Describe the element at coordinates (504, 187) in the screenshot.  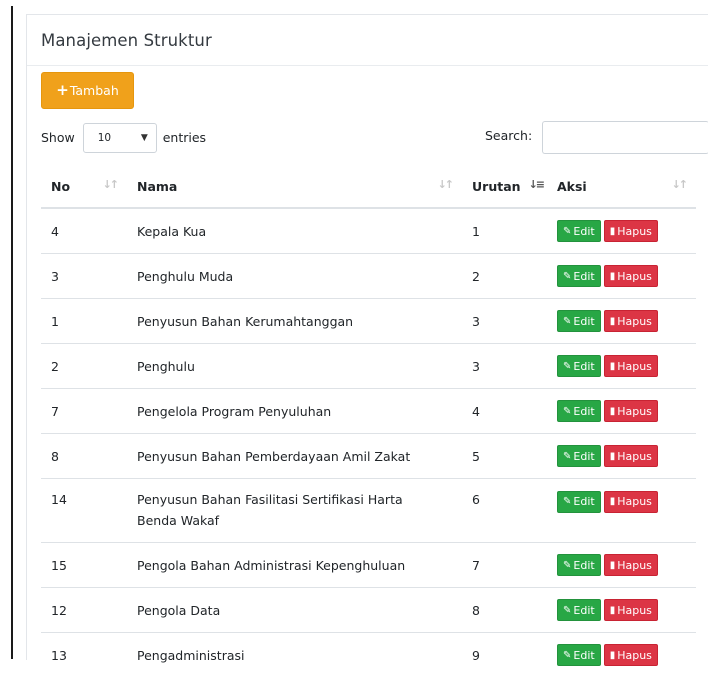
I see `column-header-urutan: Urutan ↓≡` at that location.